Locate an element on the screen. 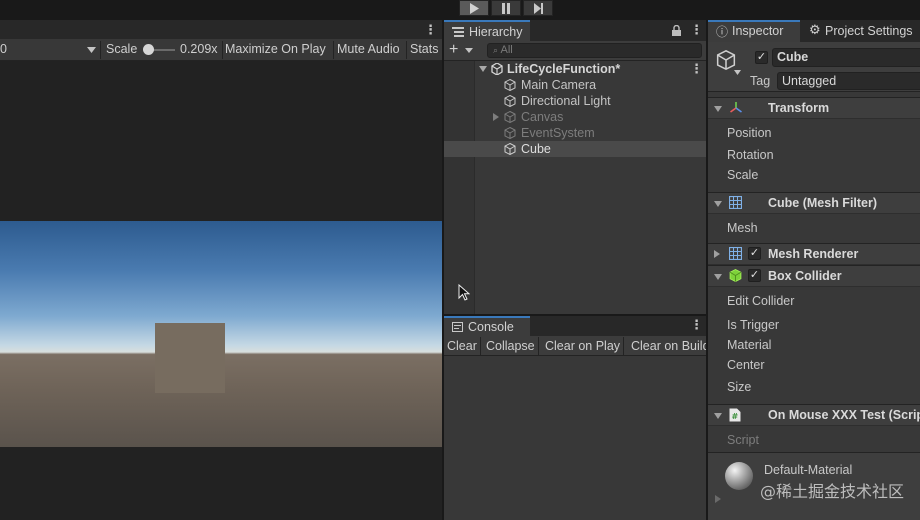 The image size is (920, 520). tab-console-label: Console is located at coordinates (491, 327).